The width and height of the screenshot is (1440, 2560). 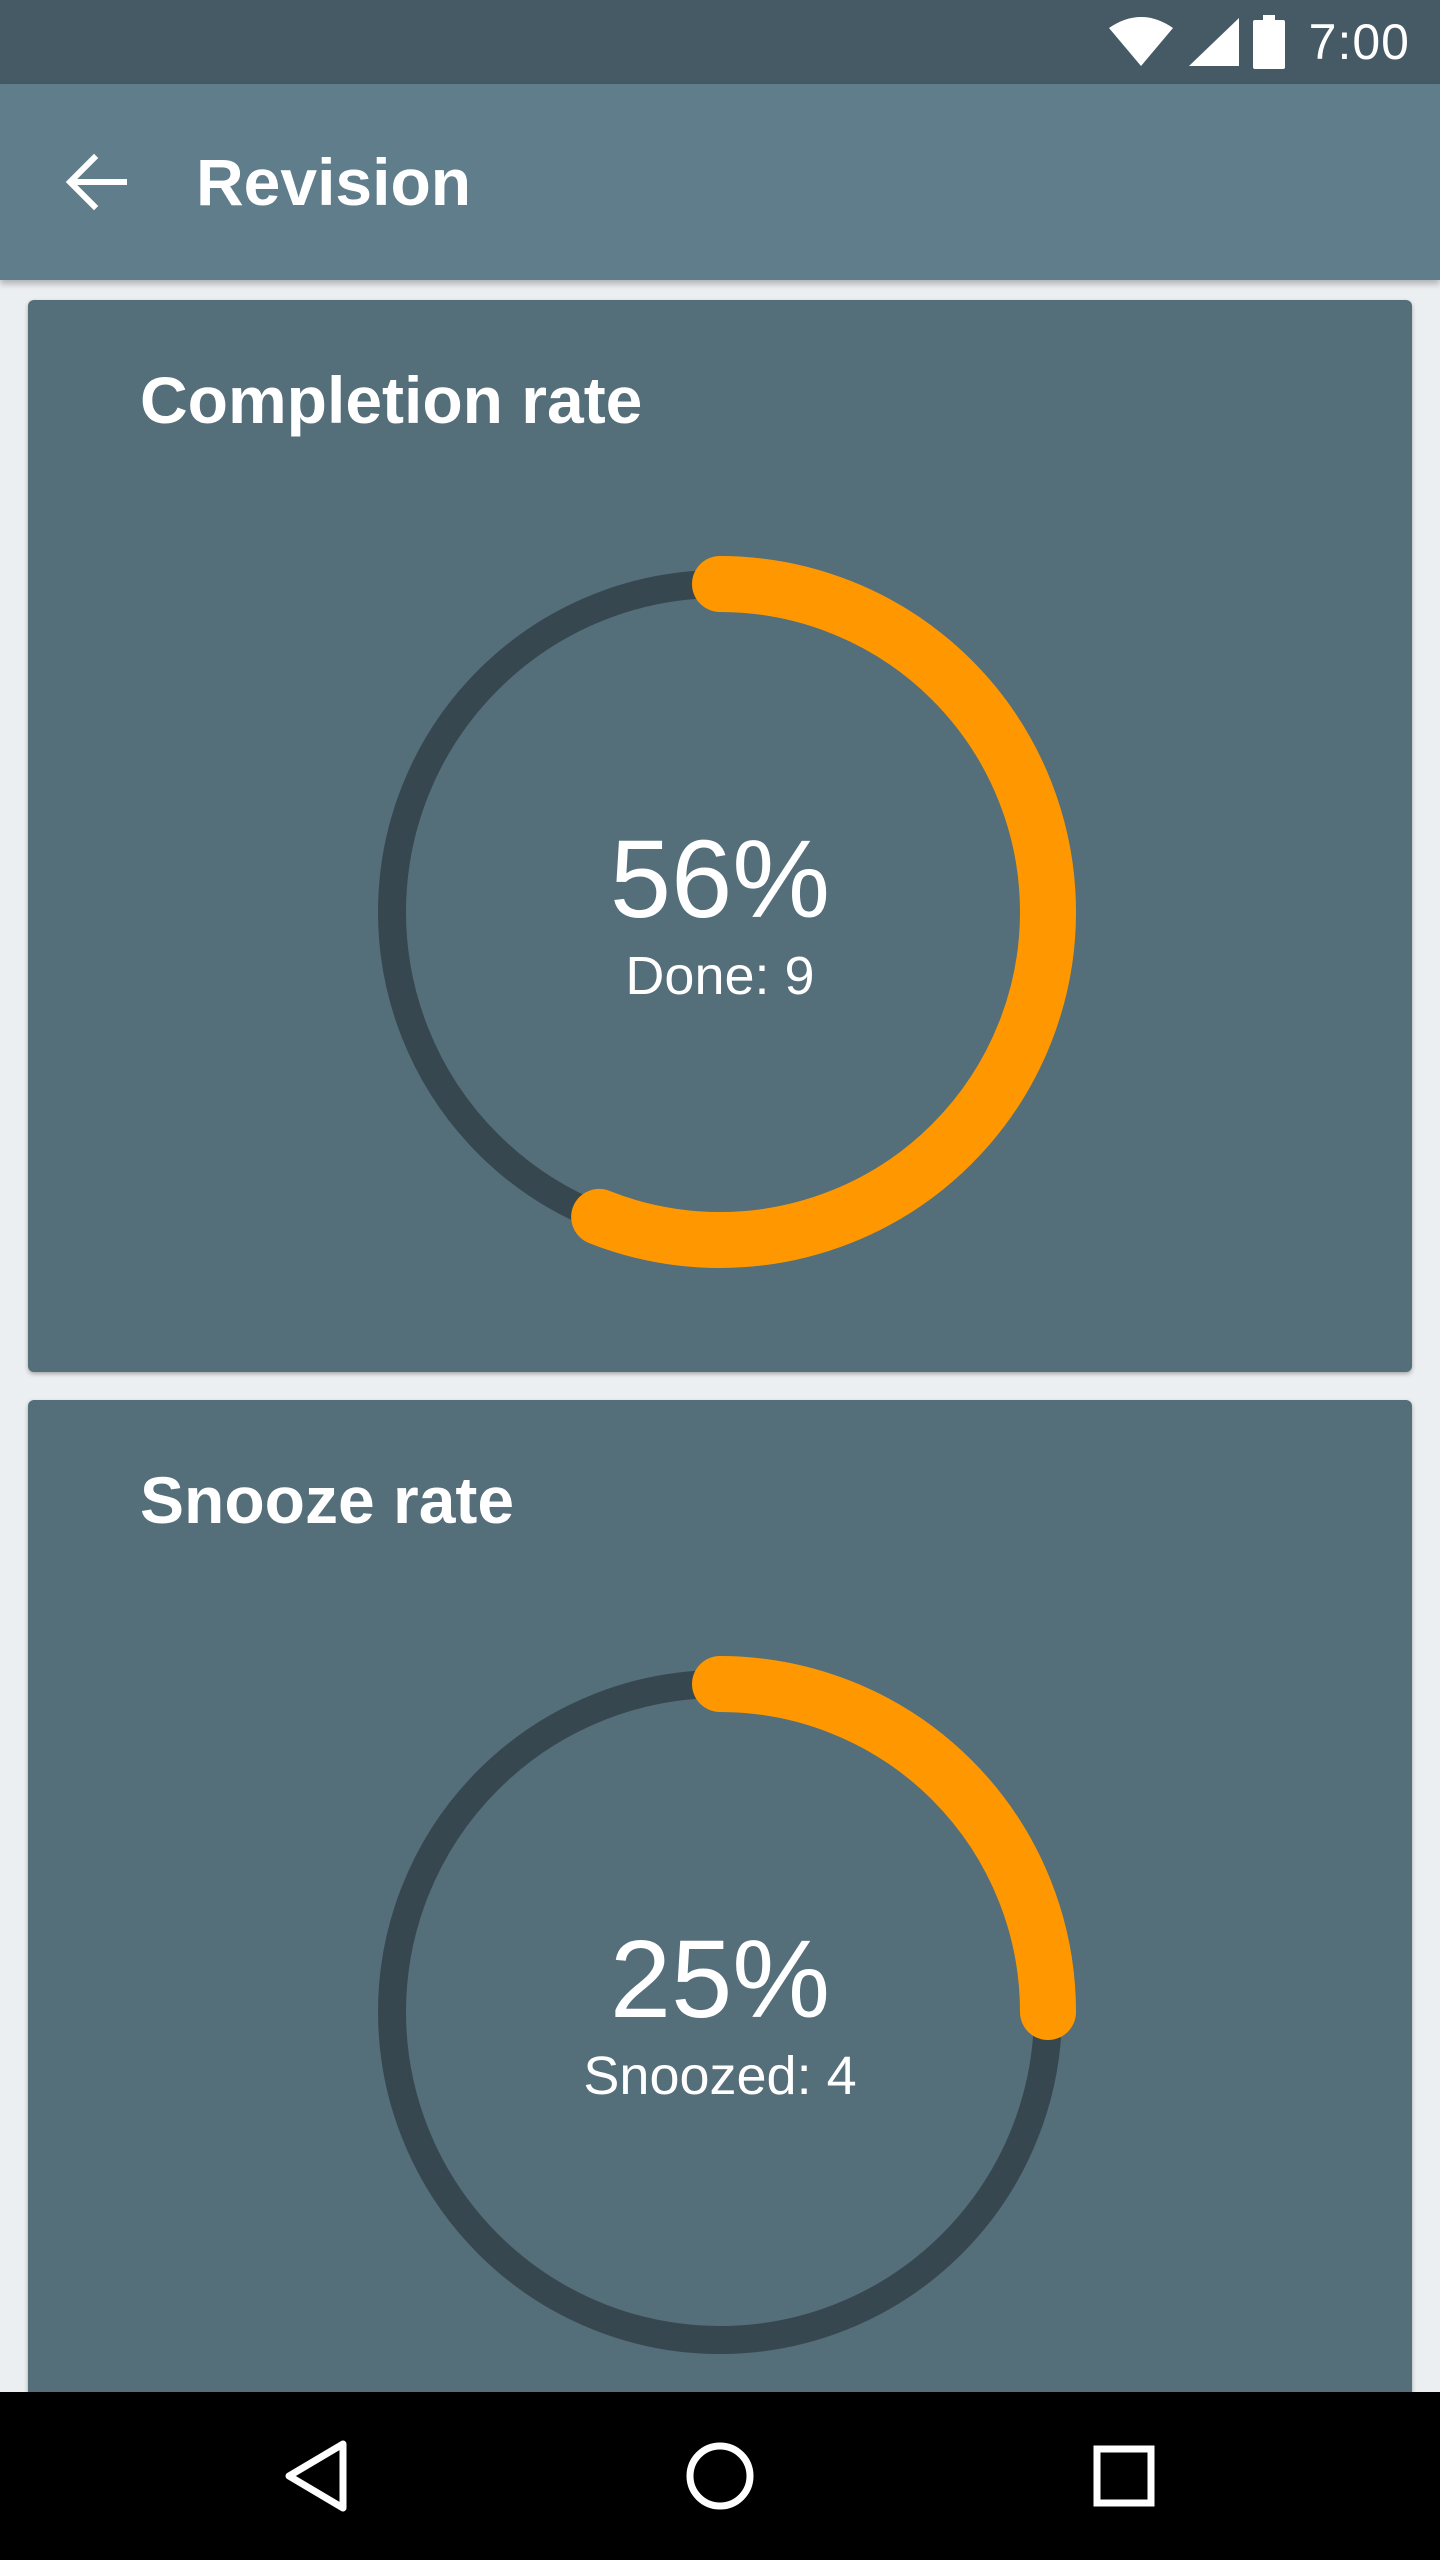 What do you see at coordinates (1213, 42) in the screenshot?
I see `signal-icon` at bounding box center [1213, 42].